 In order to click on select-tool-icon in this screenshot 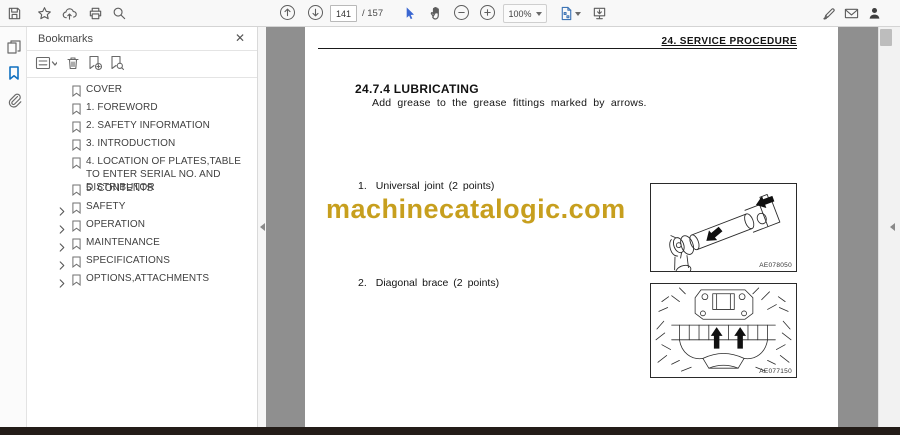, I will do `click(409, 13)`.